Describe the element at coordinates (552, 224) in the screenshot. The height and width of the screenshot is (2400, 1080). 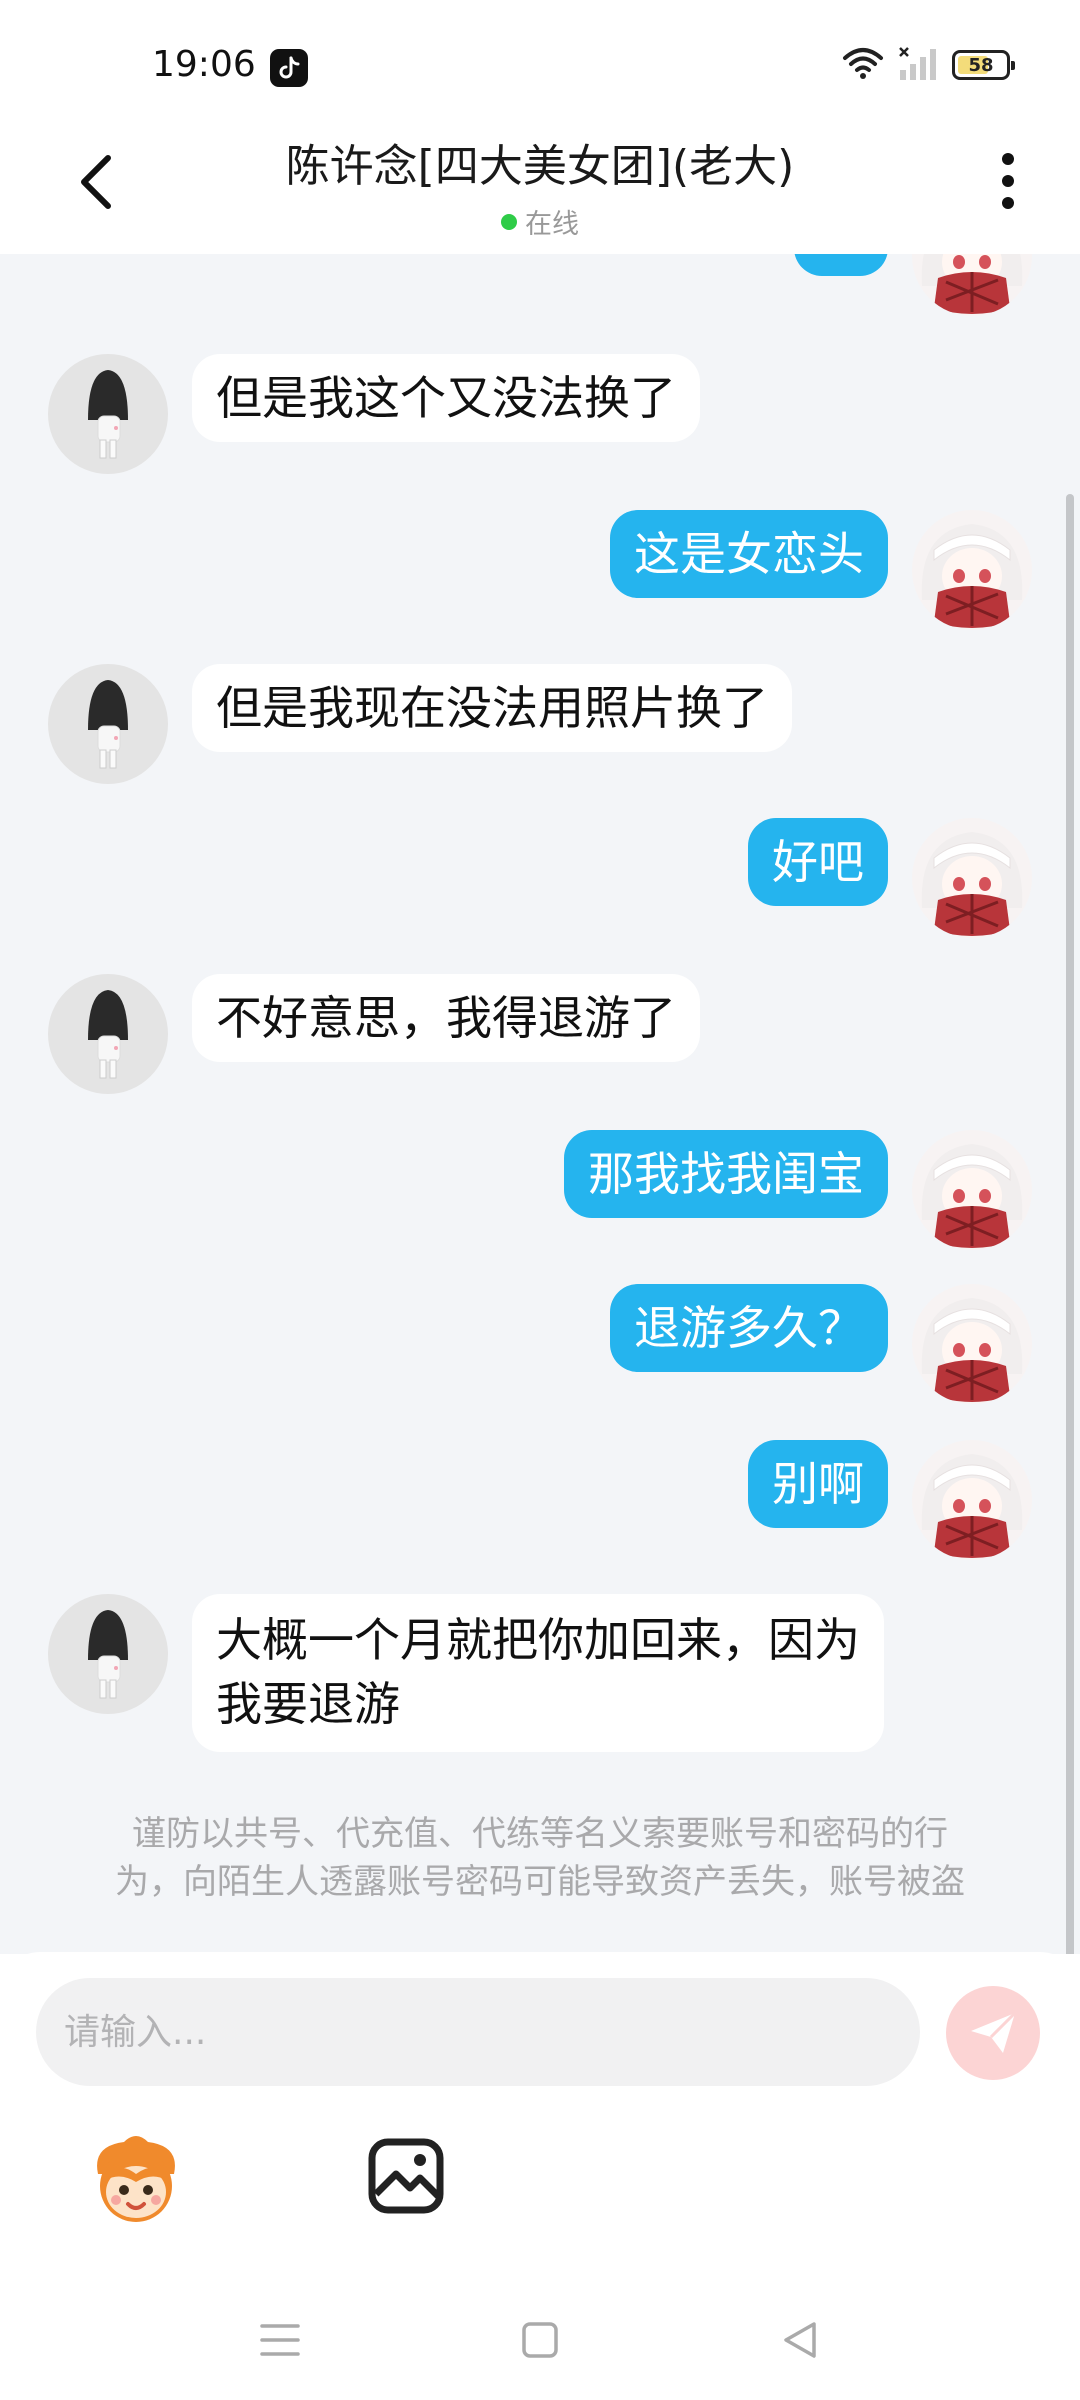
I see `online-status-label: 在线` at that location.